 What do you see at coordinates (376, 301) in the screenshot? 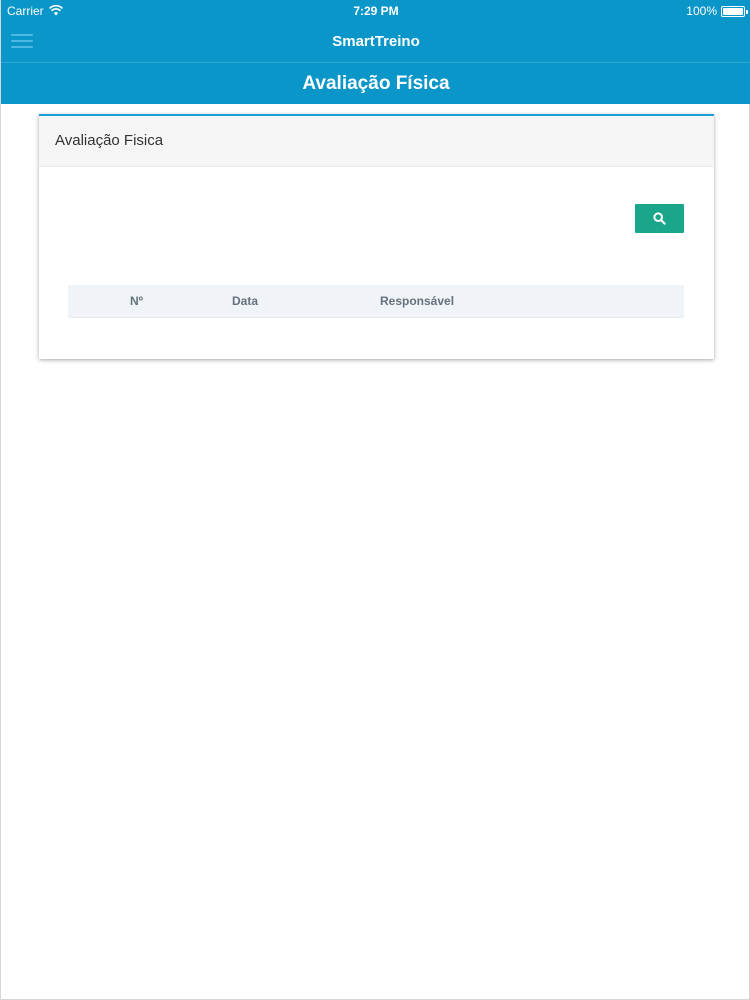
I see `table-header: Nº Data Responsável` at bounding box center [376, 301].